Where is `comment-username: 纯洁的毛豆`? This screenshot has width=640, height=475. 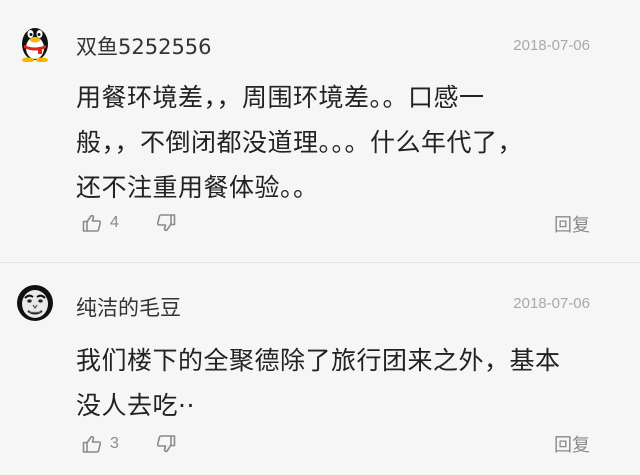
comment-username: 纯洁的毛豆 is located at coordinates (128, 307).